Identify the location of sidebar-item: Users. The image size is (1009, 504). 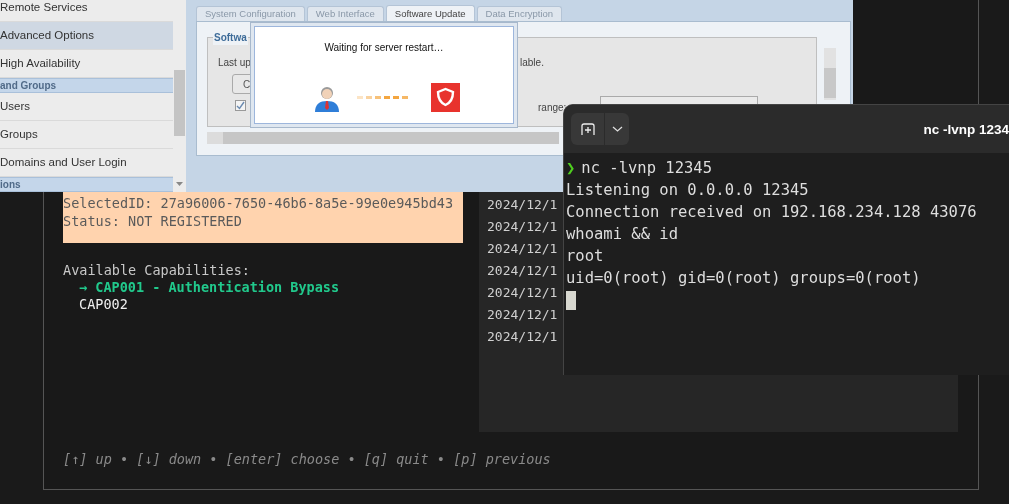
(86, 107).